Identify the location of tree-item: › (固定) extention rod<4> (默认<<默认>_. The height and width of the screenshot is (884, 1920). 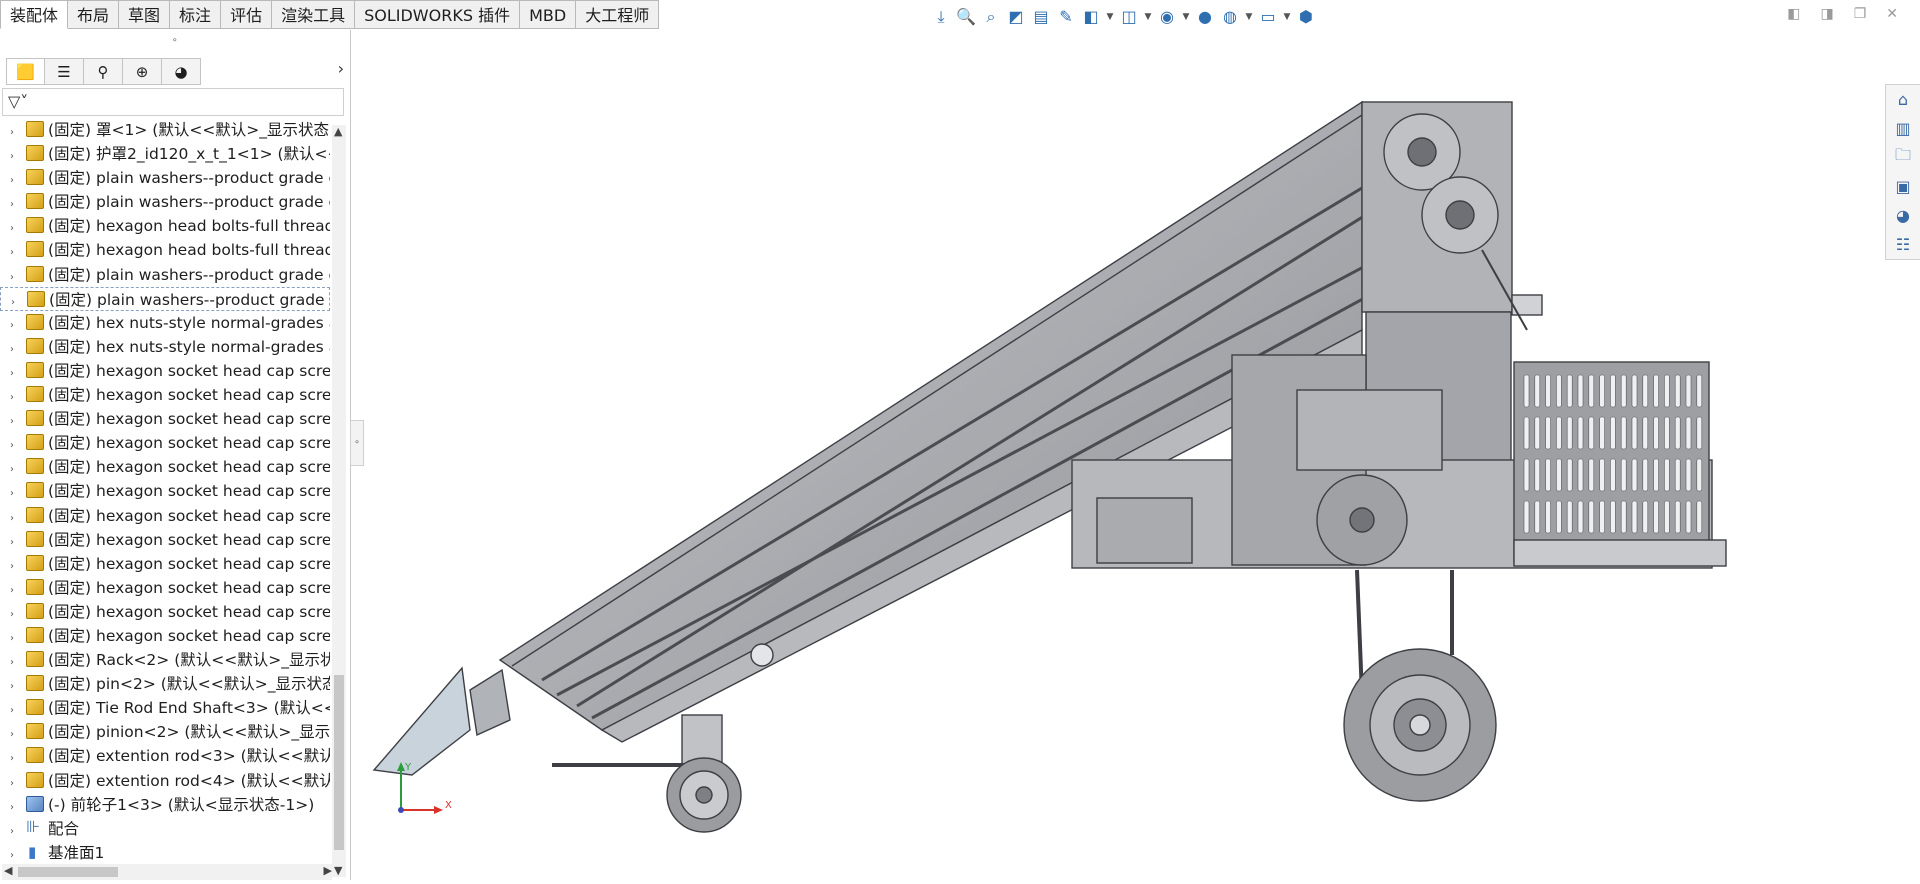
(165, 781).